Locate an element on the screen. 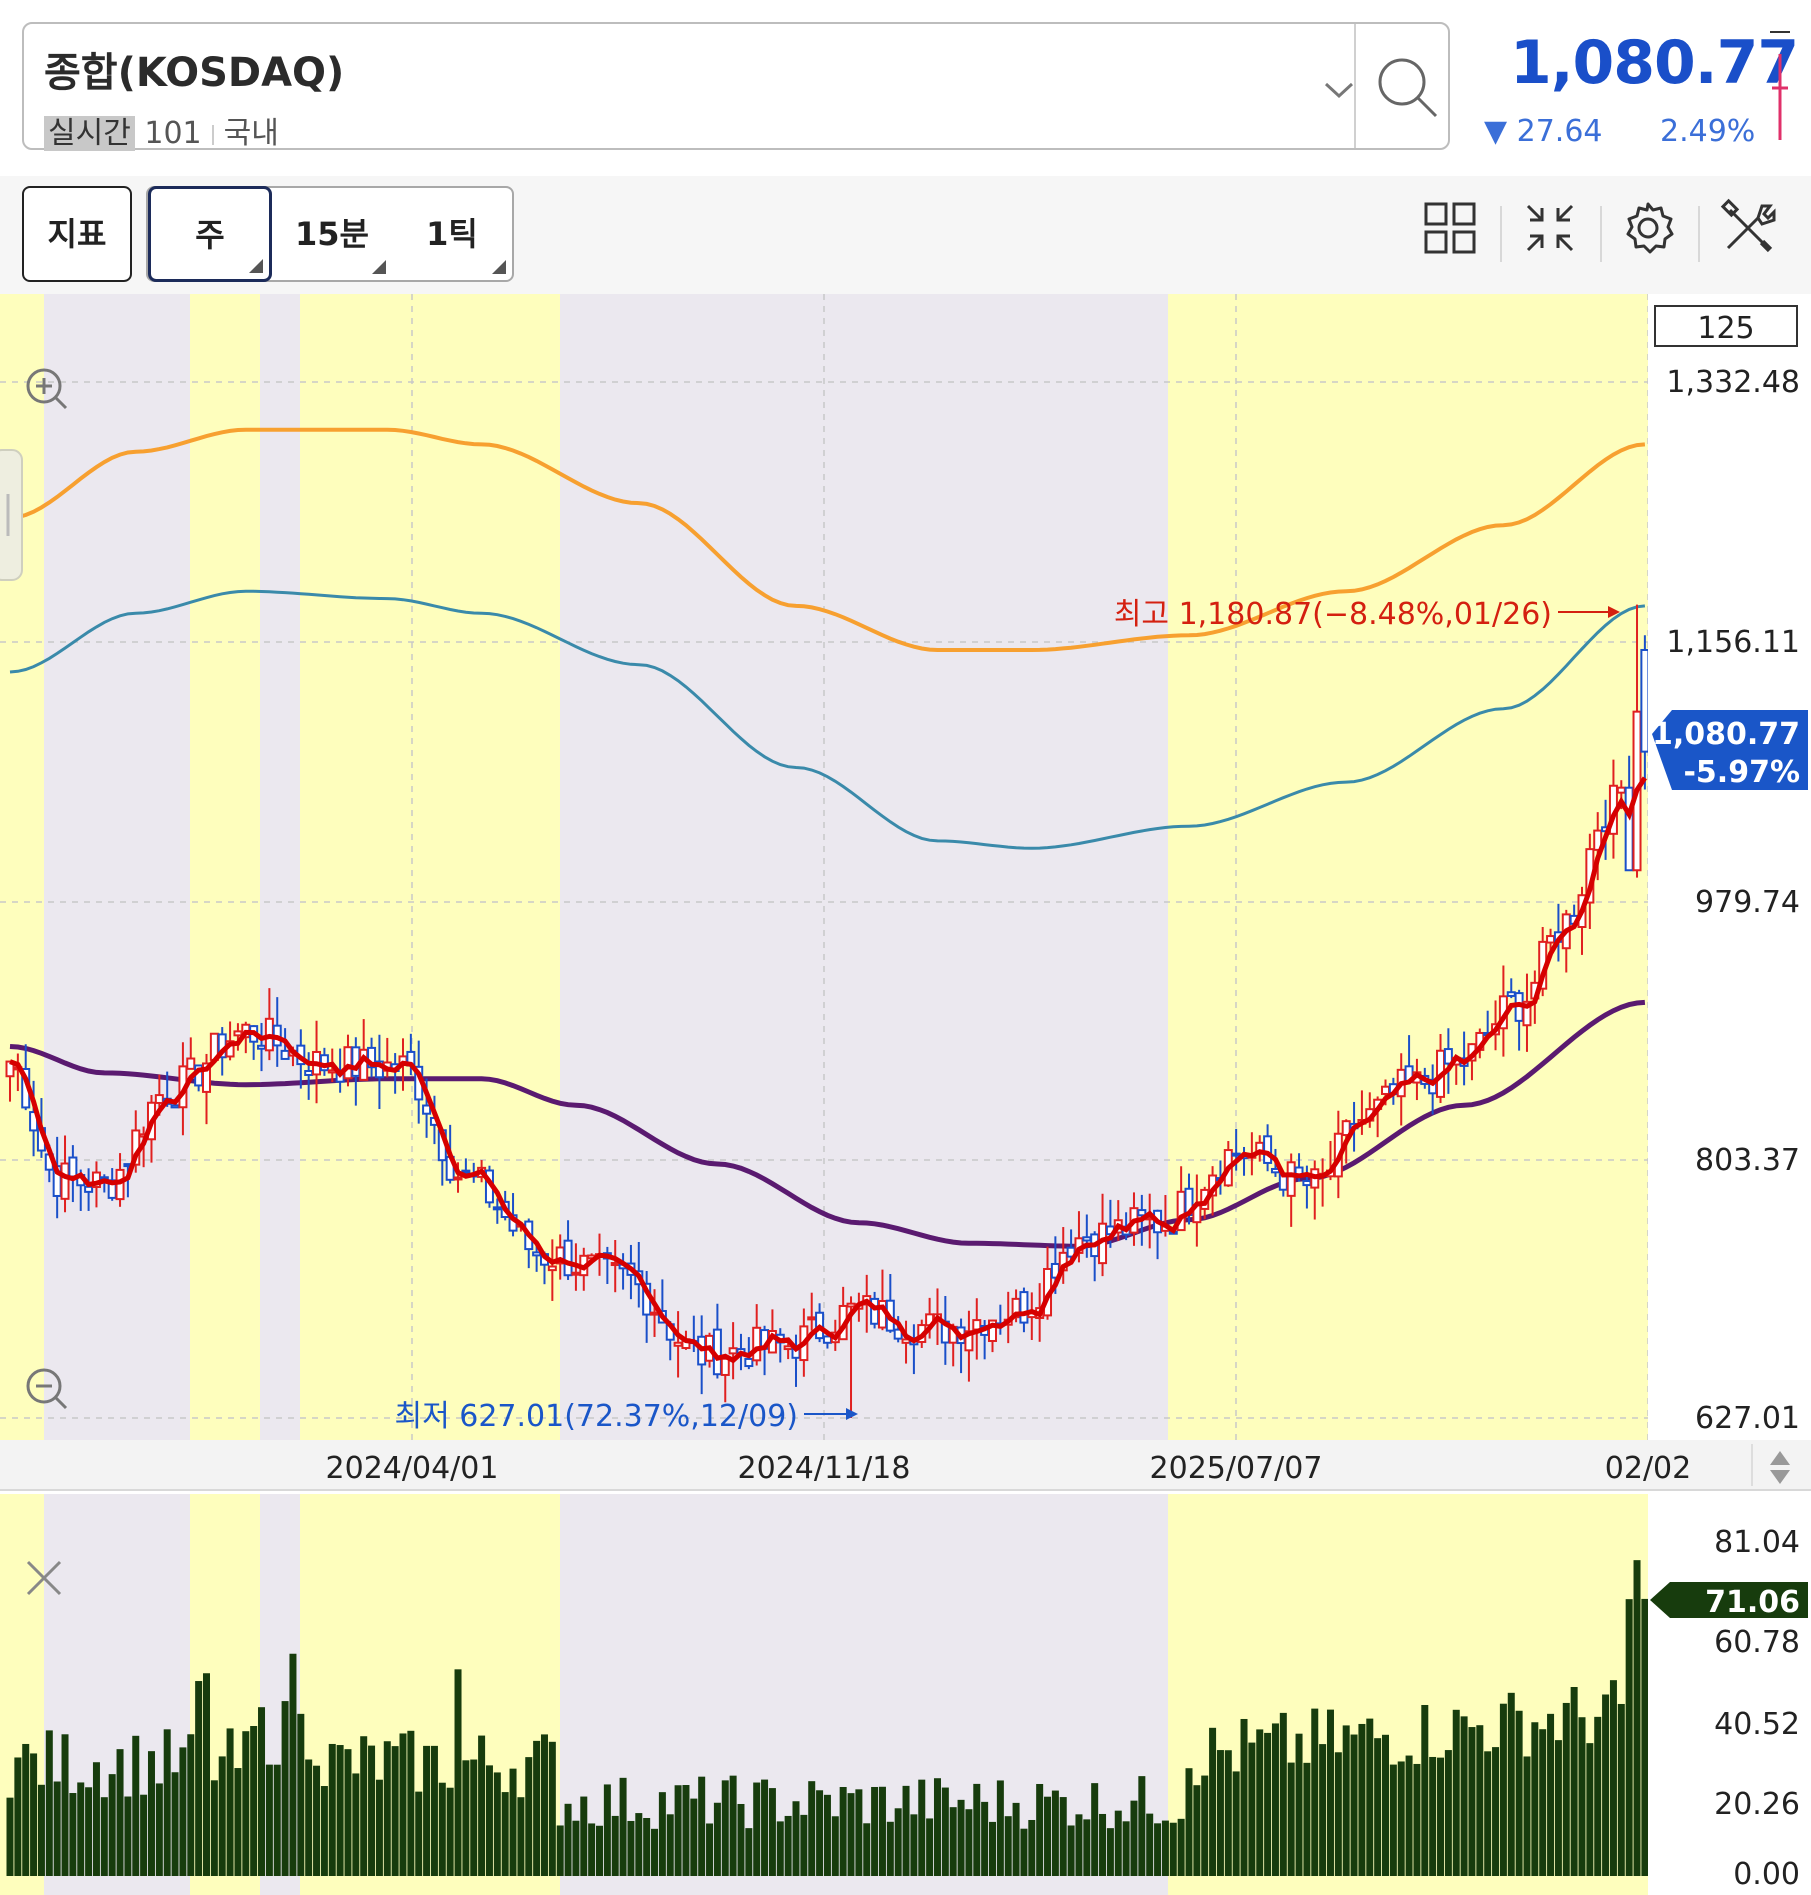 Image resolution: width=1811 pixels, height=1895 pixels. price-axis-tick: 627.01 is located at coordinates (1747, 1418).